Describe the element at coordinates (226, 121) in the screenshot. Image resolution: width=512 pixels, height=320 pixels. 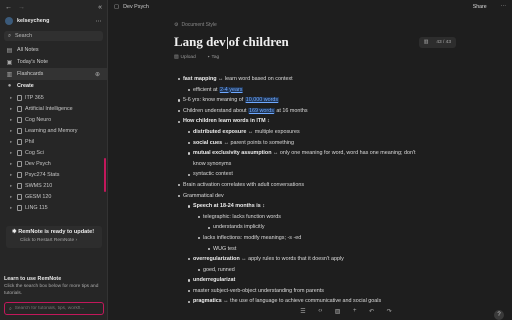
I see `outline-text: How children learn words in ITM ↕` at that location.